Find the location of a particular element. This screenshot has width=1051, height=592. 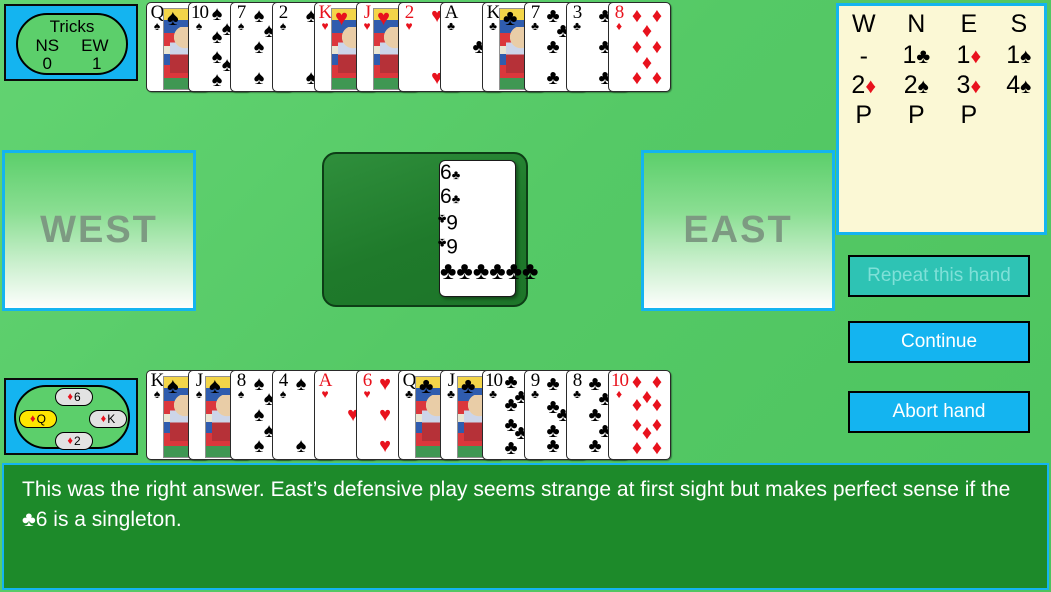

control-buttons: Repeat this hand Continue Abort hand is located at coordinates (941, 341).